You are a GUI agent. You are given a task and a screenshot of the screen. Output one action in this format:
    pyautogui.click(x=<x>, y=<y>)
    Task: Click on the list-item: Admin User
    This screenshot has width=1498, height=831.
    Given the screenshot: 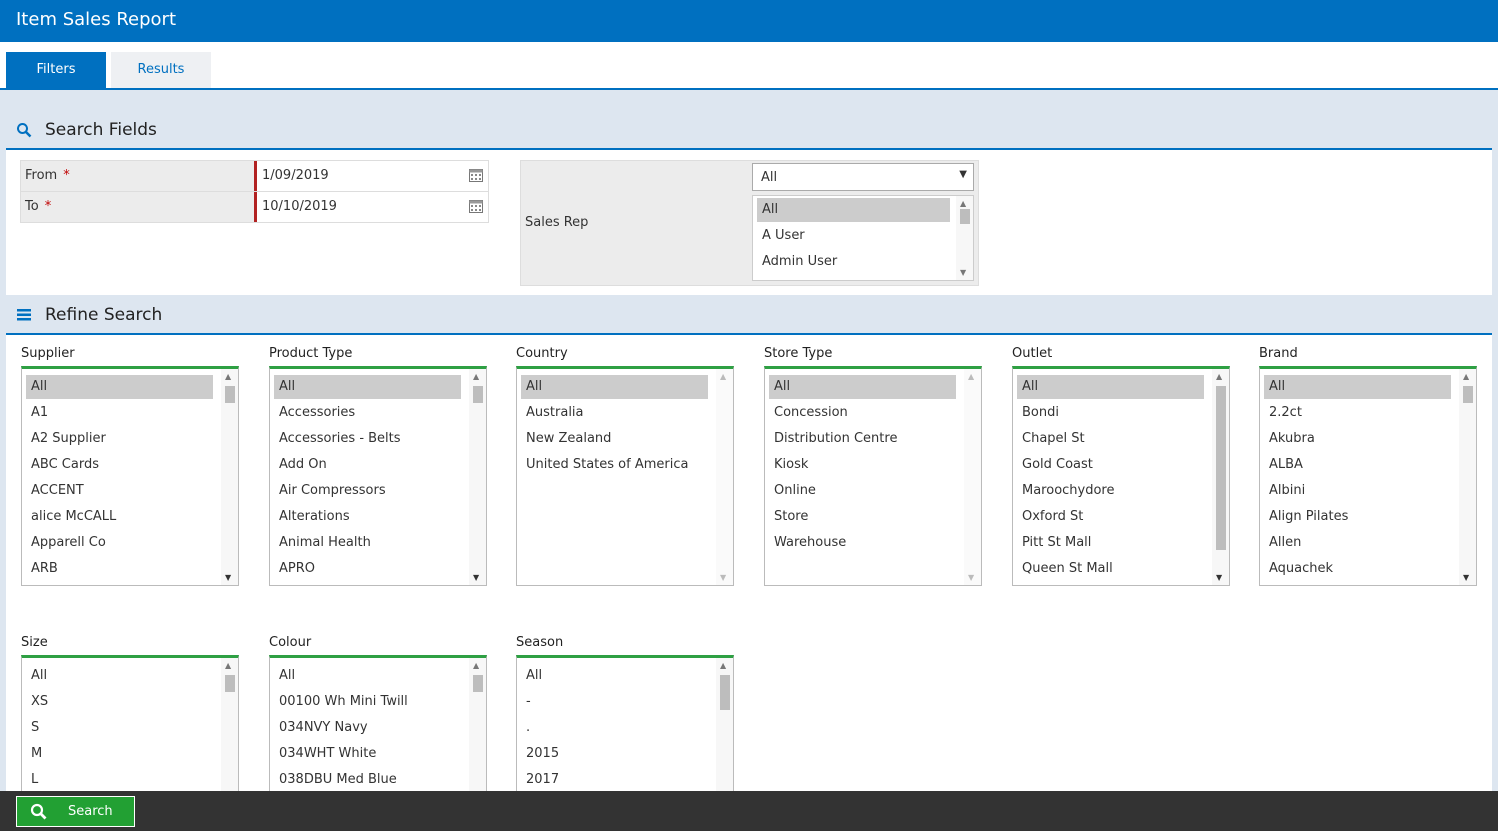 What is the action you would take?
    pyautogui.click(x=797, y=262)
    